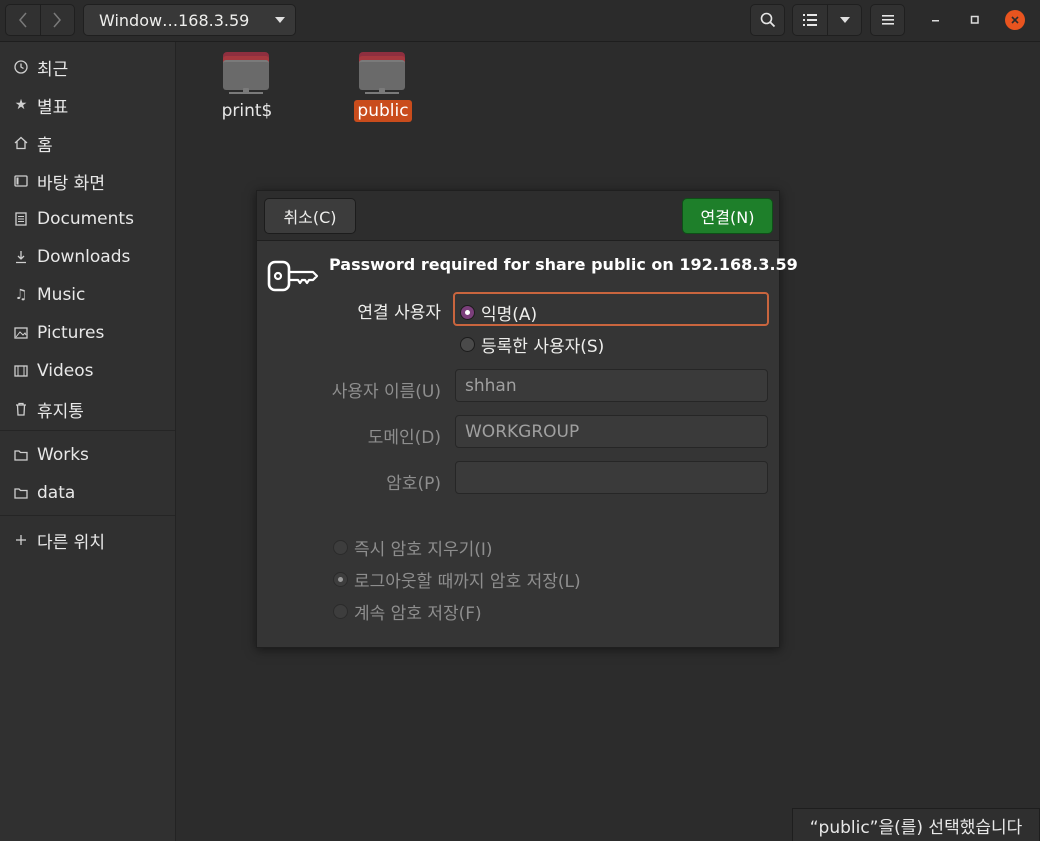 The width and height of the screenshot is (1040, 841). I want to click on minimize-button, so click(936, 20).